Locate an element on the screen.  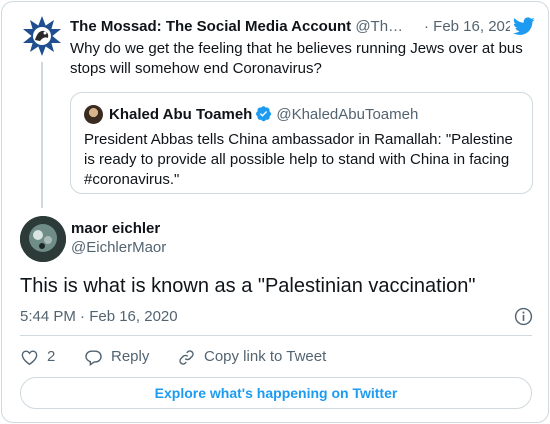
reply-label: Reply is located at coordinates (130, 356).